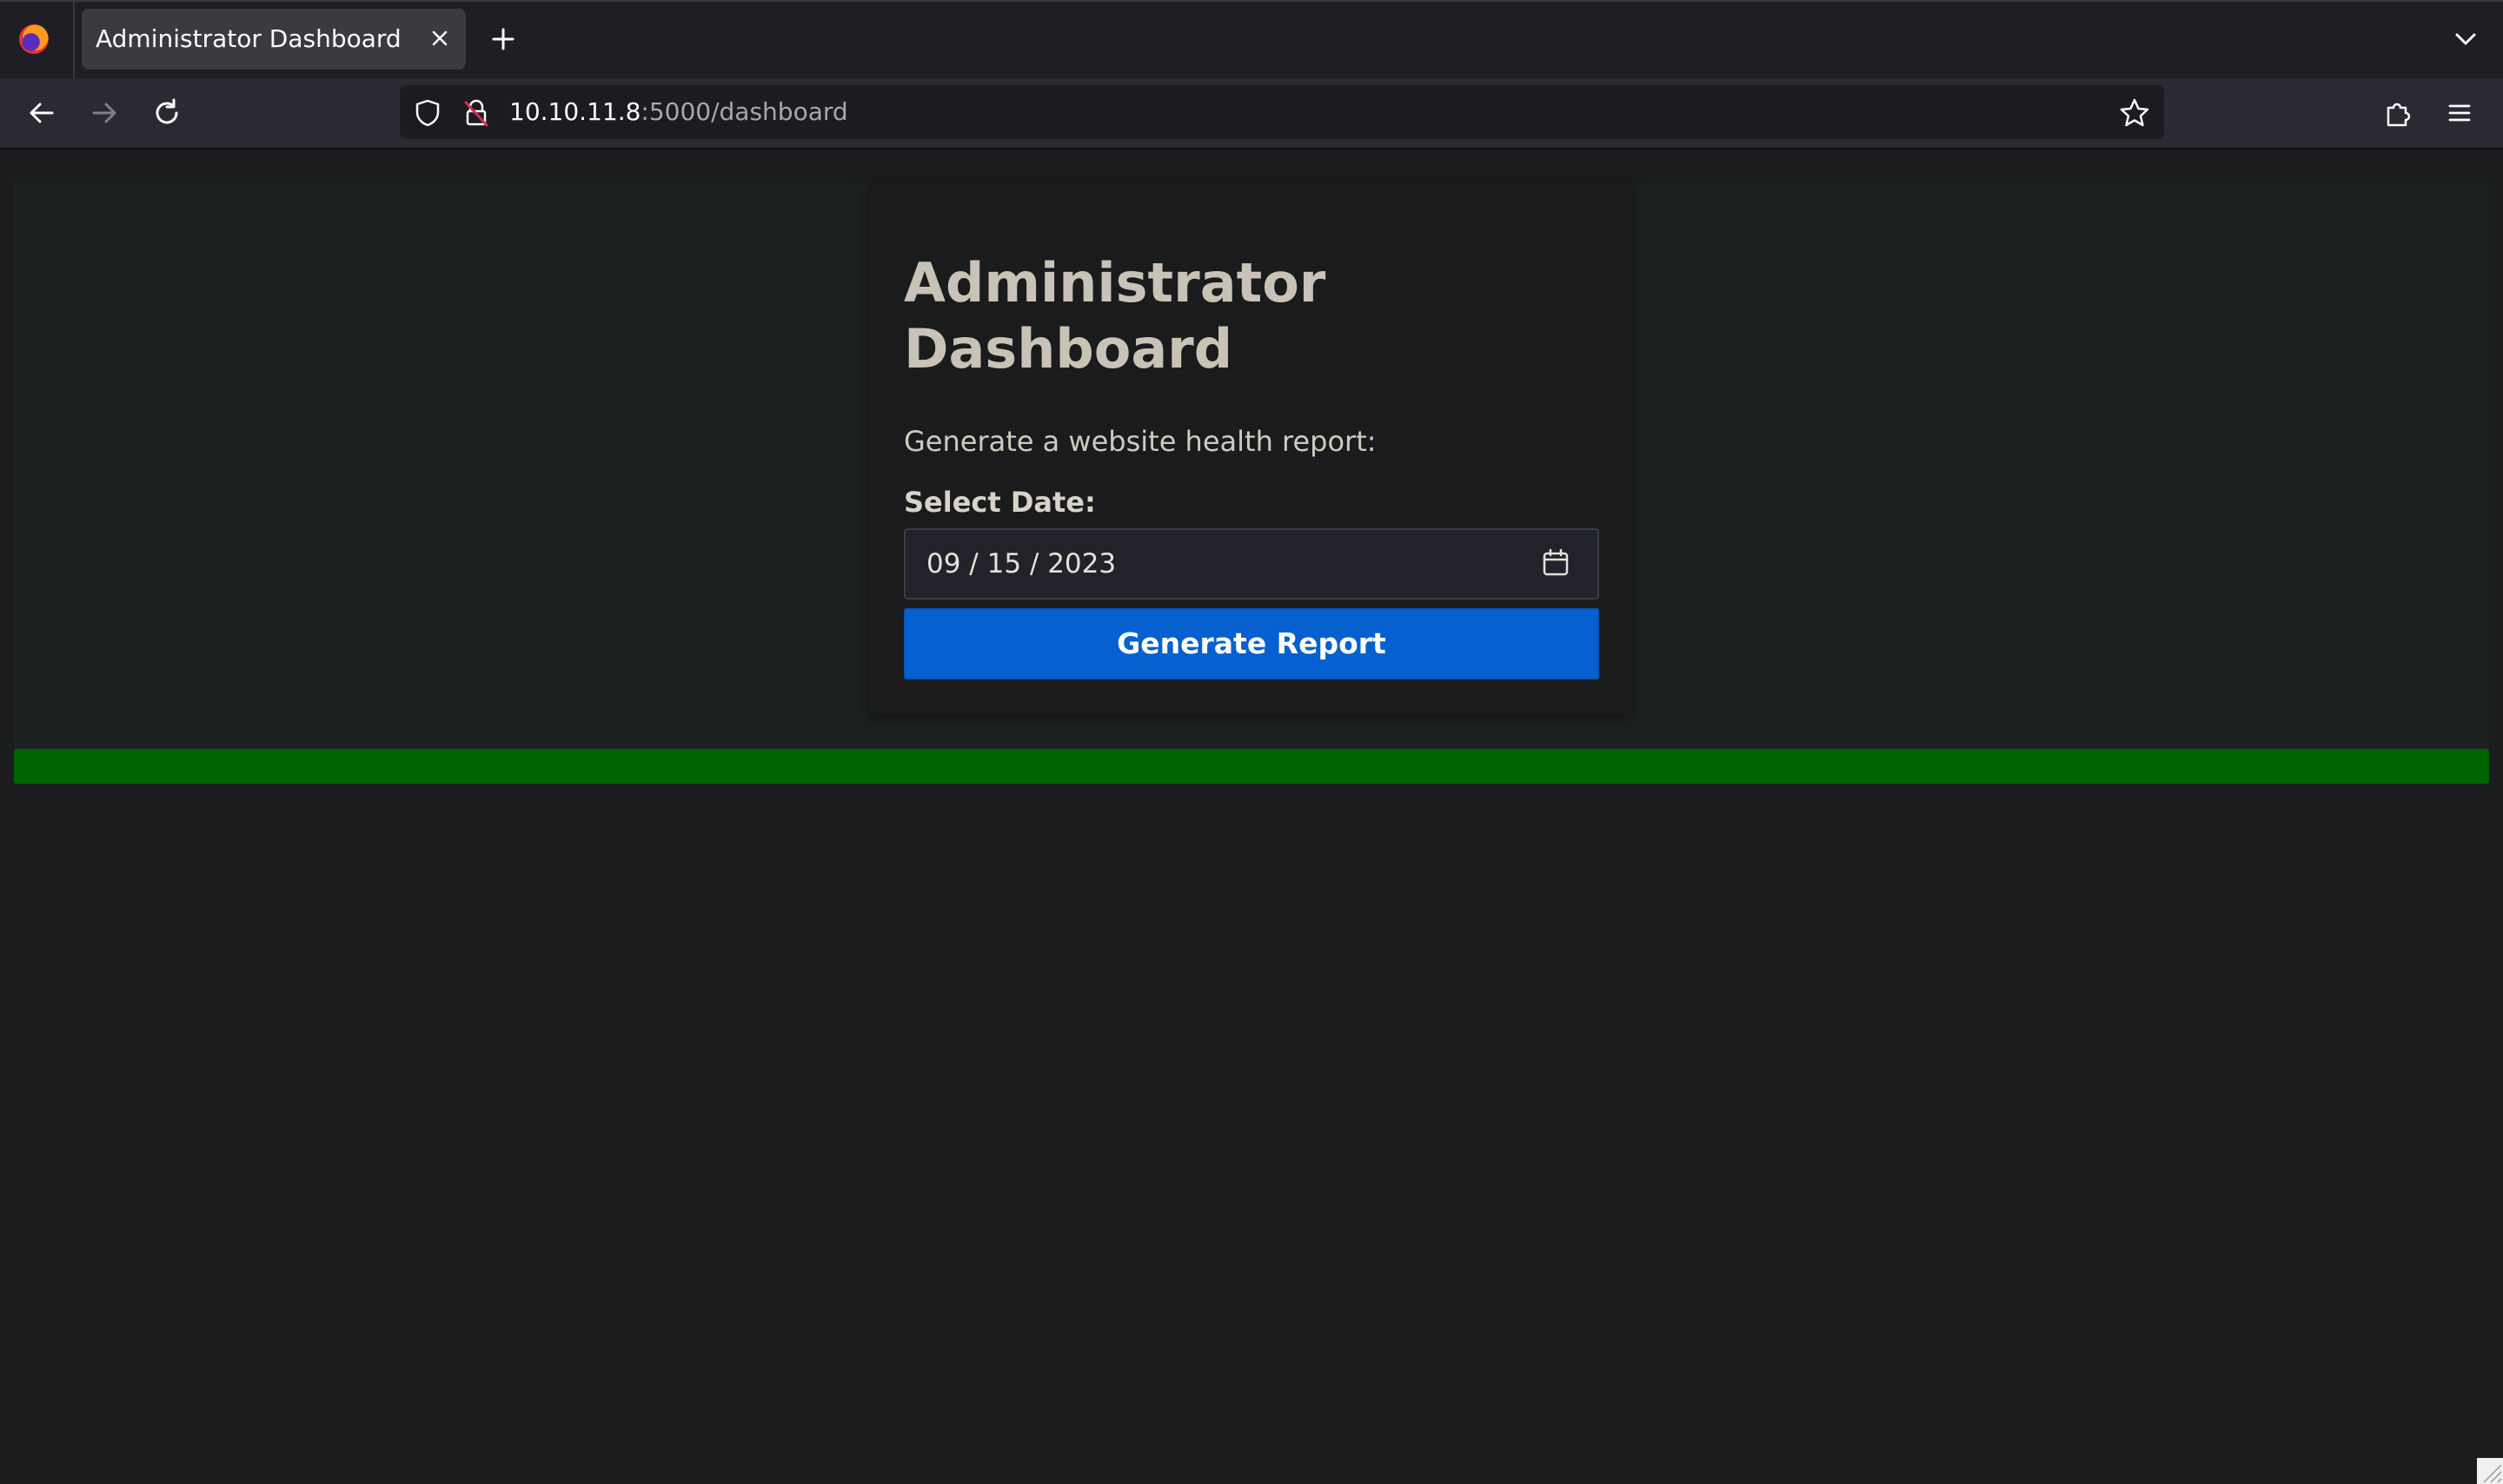 Image resolution: width=2503 pixels, height=1484 pixels. I want to click on tab-title: Administrator Dashboard, so click(249, 38).